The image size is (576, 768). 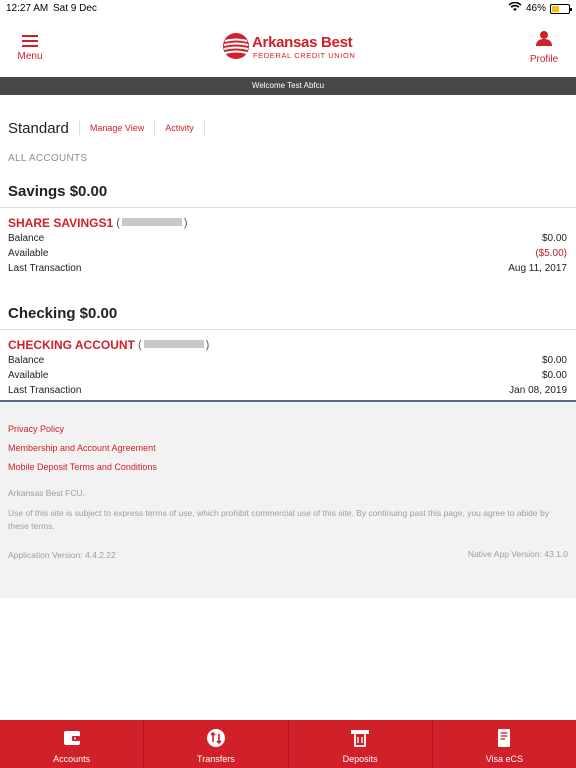 What do you see at coordinates (360, 759) in the screenshot?
I see `tab-label: Deposits` at bounding box center [360, 759].